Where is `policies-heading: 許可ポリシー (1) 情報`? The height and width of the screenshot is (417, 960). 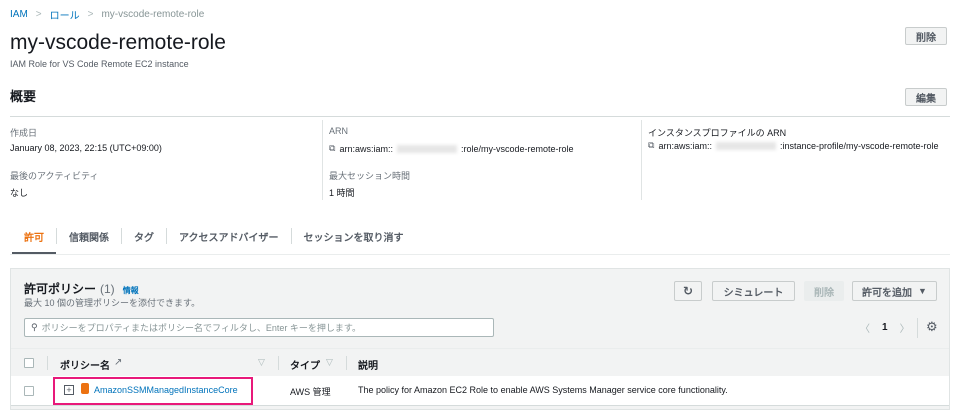 policies-heading: 許可ポリシー (1) 情報 is located at coordinates (81, 288).